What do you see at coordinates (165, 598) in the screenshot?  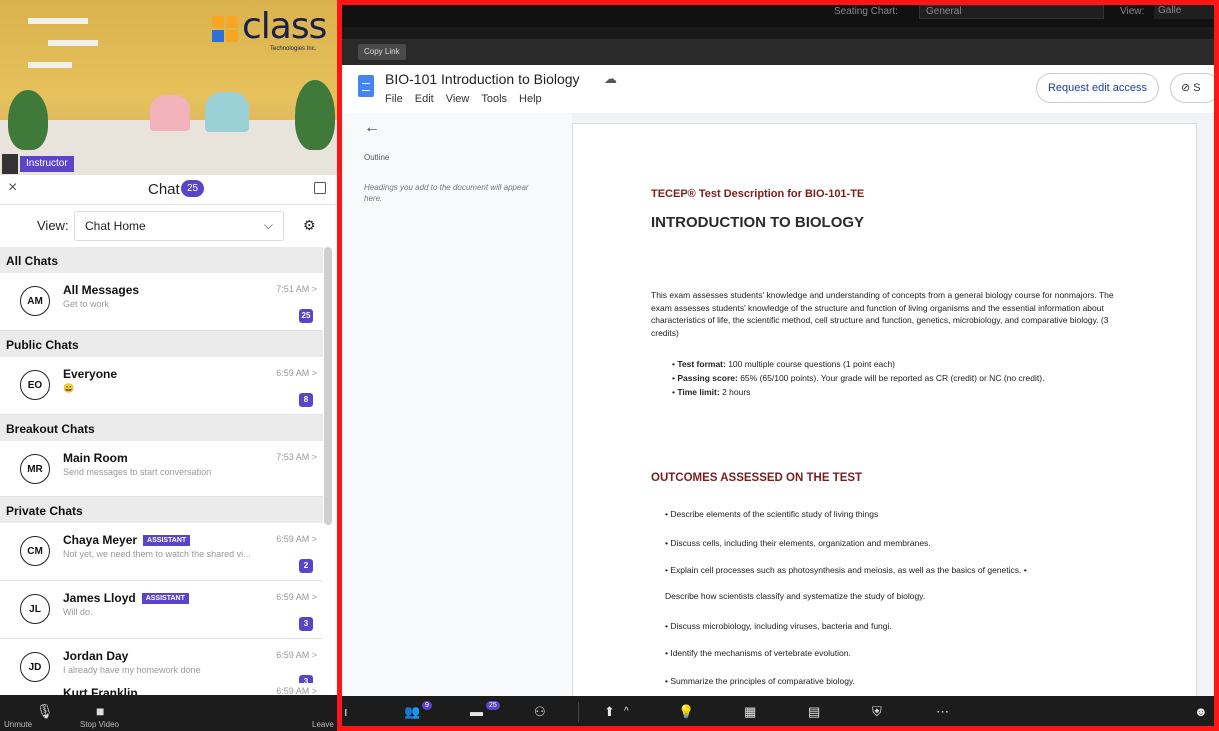 I see `assistant-tag: ASSISTANT` at bounding box center [165, 598].